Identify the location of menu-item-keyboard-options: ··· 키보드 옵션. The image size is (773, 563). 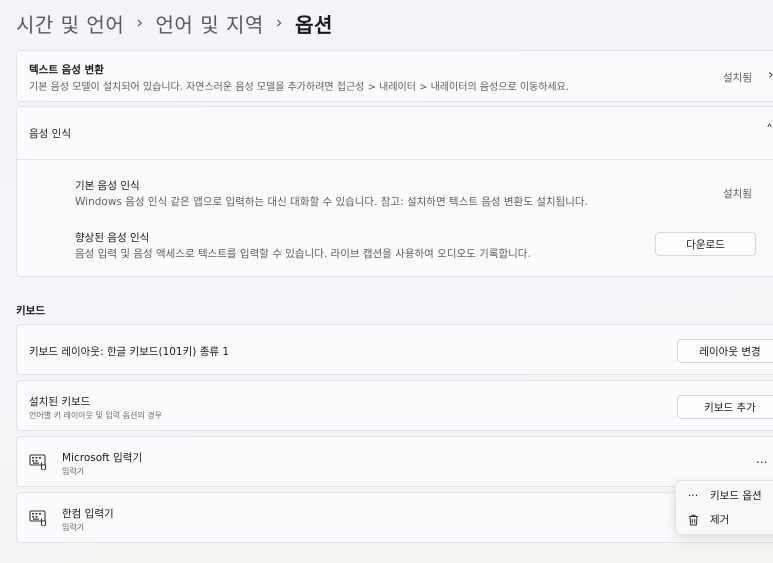
(724, 495).